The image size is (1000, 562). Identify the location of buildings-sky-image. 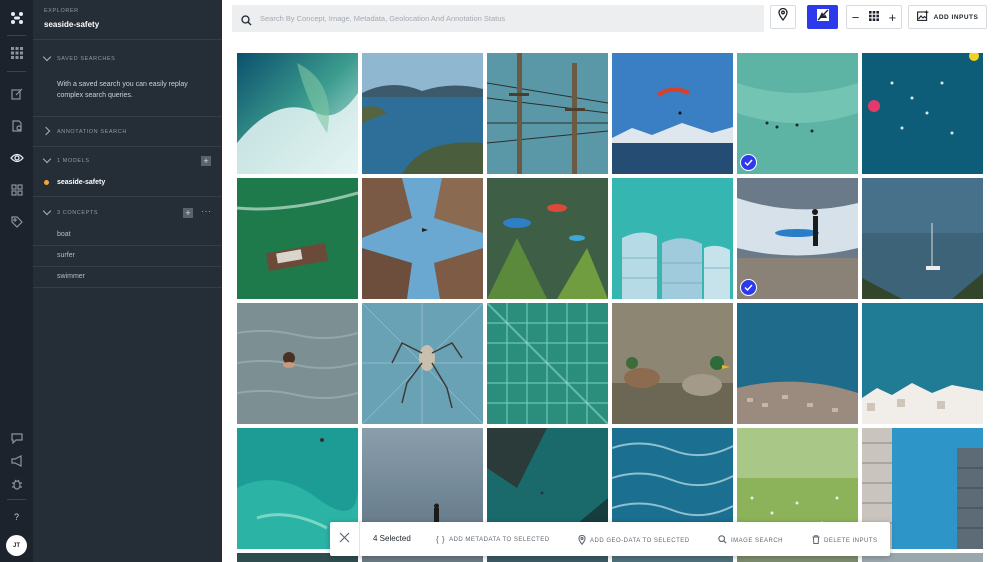
(422, 238).